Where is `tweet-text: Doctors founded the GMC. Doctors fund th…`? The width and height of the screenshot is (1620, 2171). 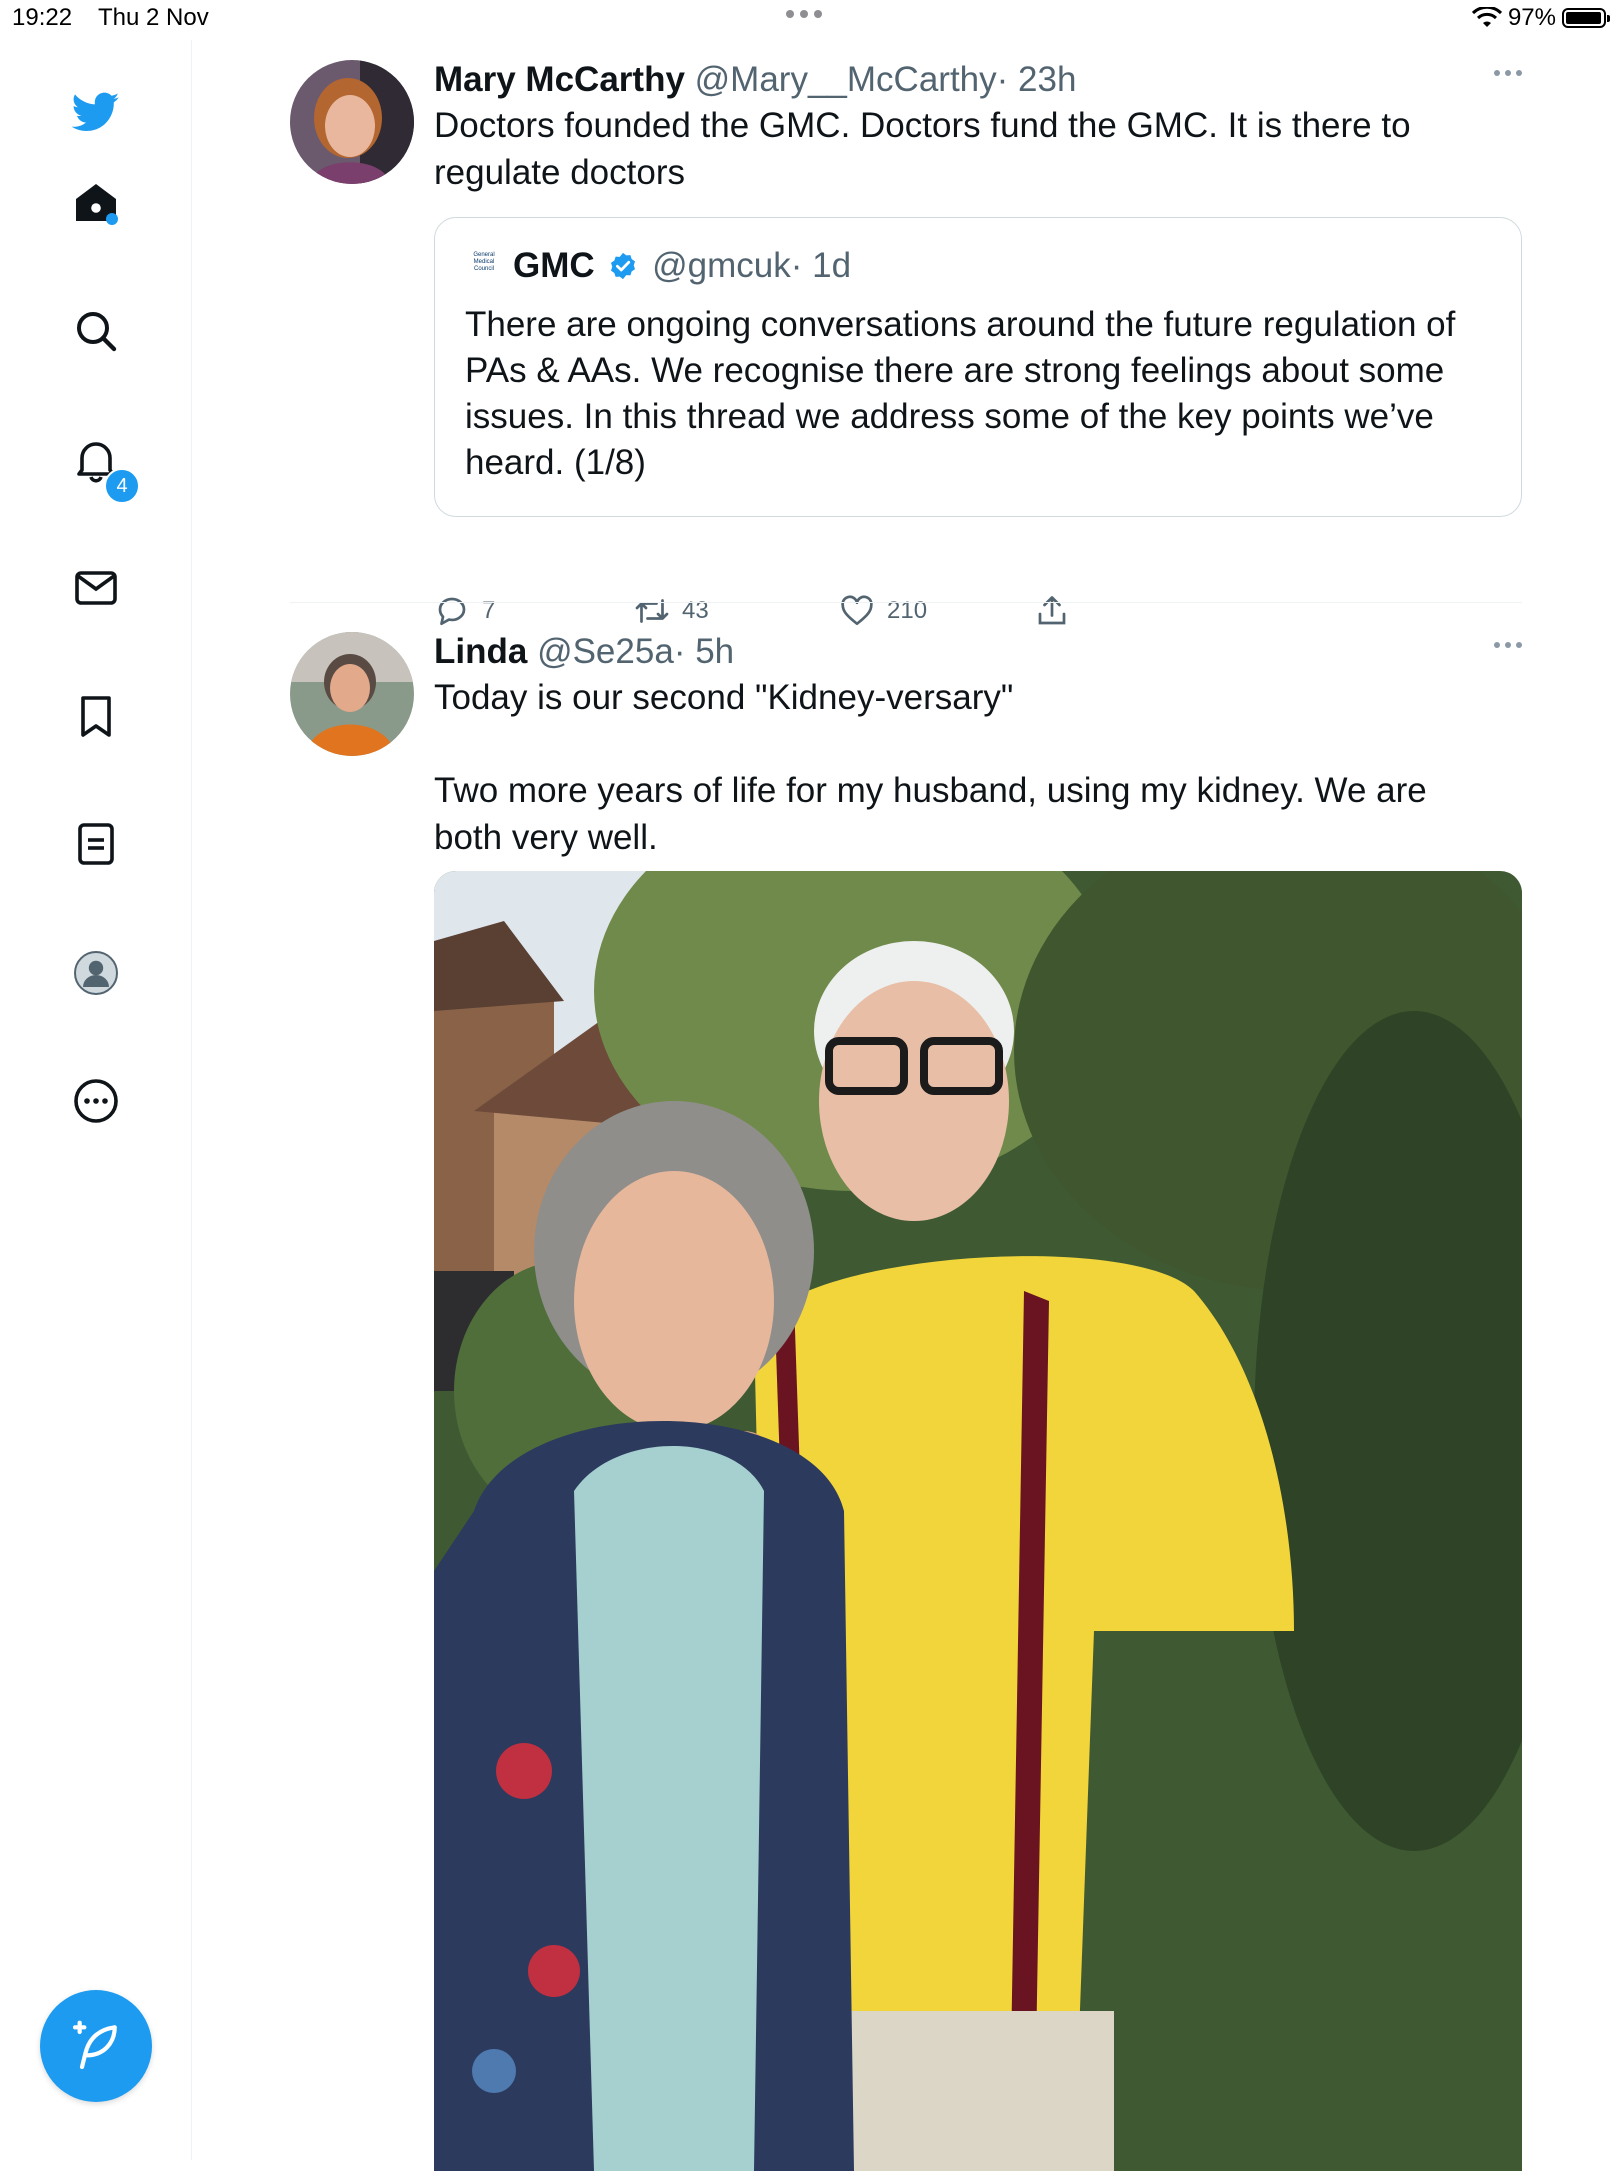
tweet-text: Doctors founded the GMC. Doctors fund th… is located at coordinates (922, 149).